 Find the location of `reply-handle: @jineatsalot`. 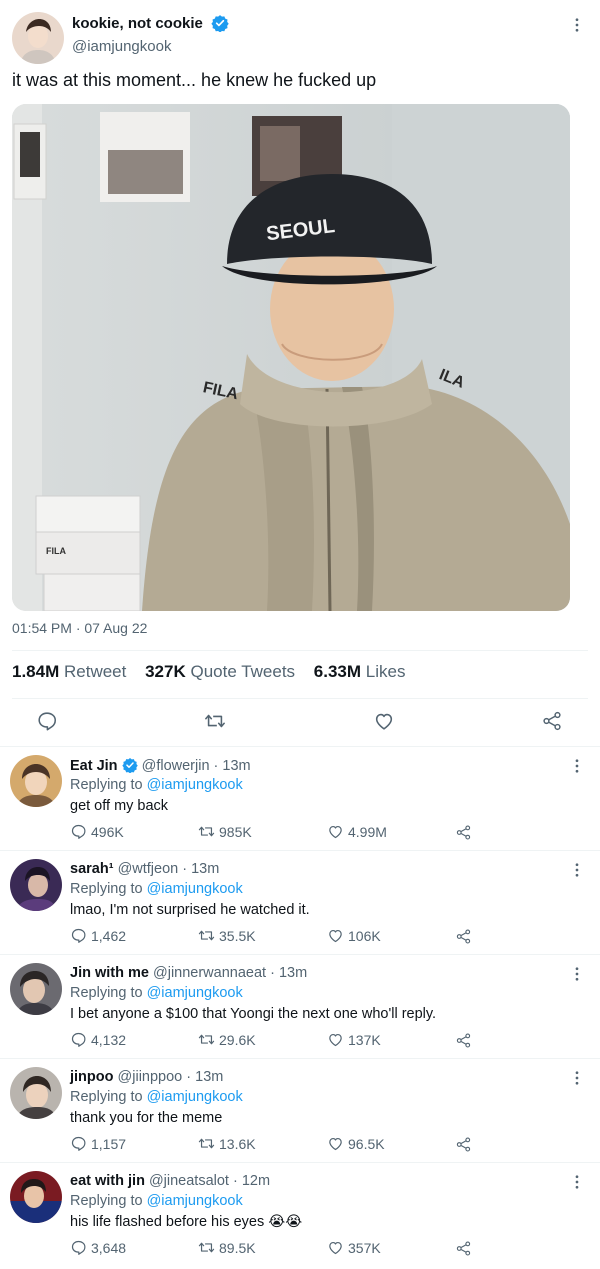

reply-handle: @jineatsalot is located at coordinates (189, 1181).